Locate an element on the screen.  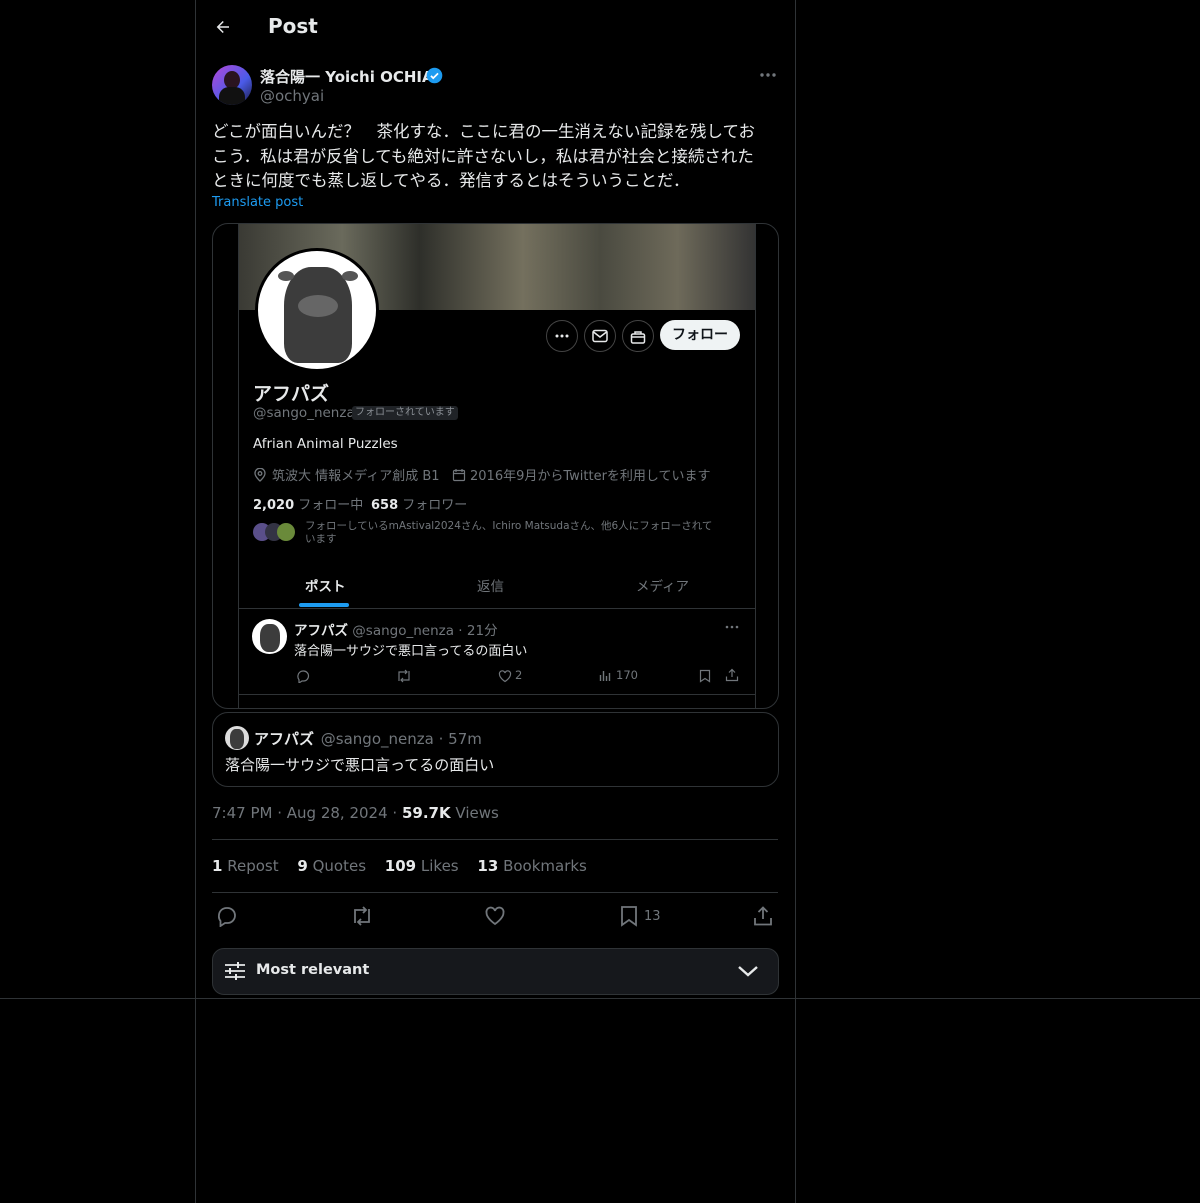
screenshot-message-icon is located at coordinates (600, 336).